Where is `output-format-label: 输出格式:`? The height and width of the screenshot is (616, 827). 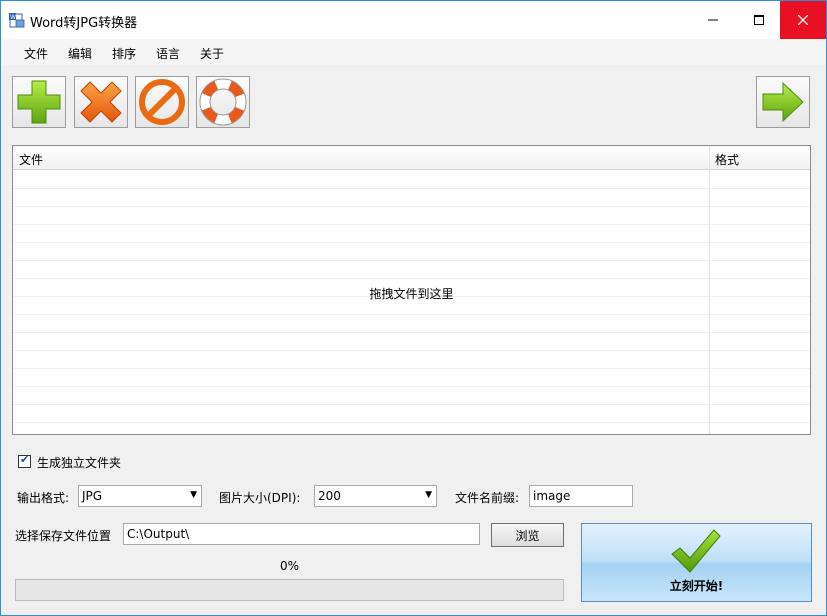
output-format-label: 输出格式: is located at coordinates (43, 498).